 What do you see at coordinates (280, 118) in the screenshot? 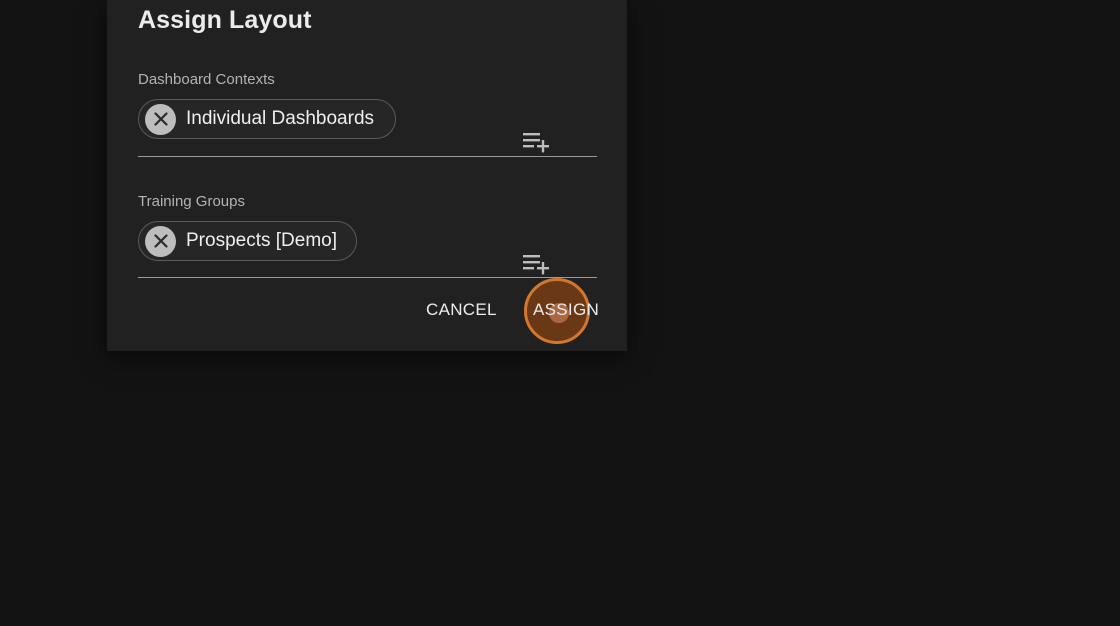
I see `chip-label: Individual Dashboards` at bounding box center [280, 118].